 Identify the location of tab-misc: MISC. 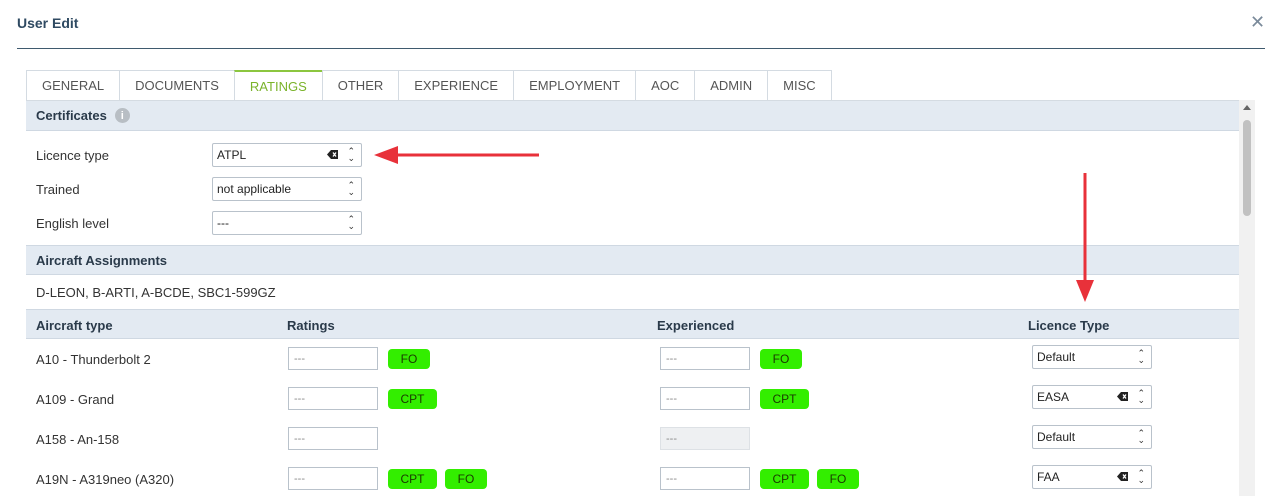
(799, 85).